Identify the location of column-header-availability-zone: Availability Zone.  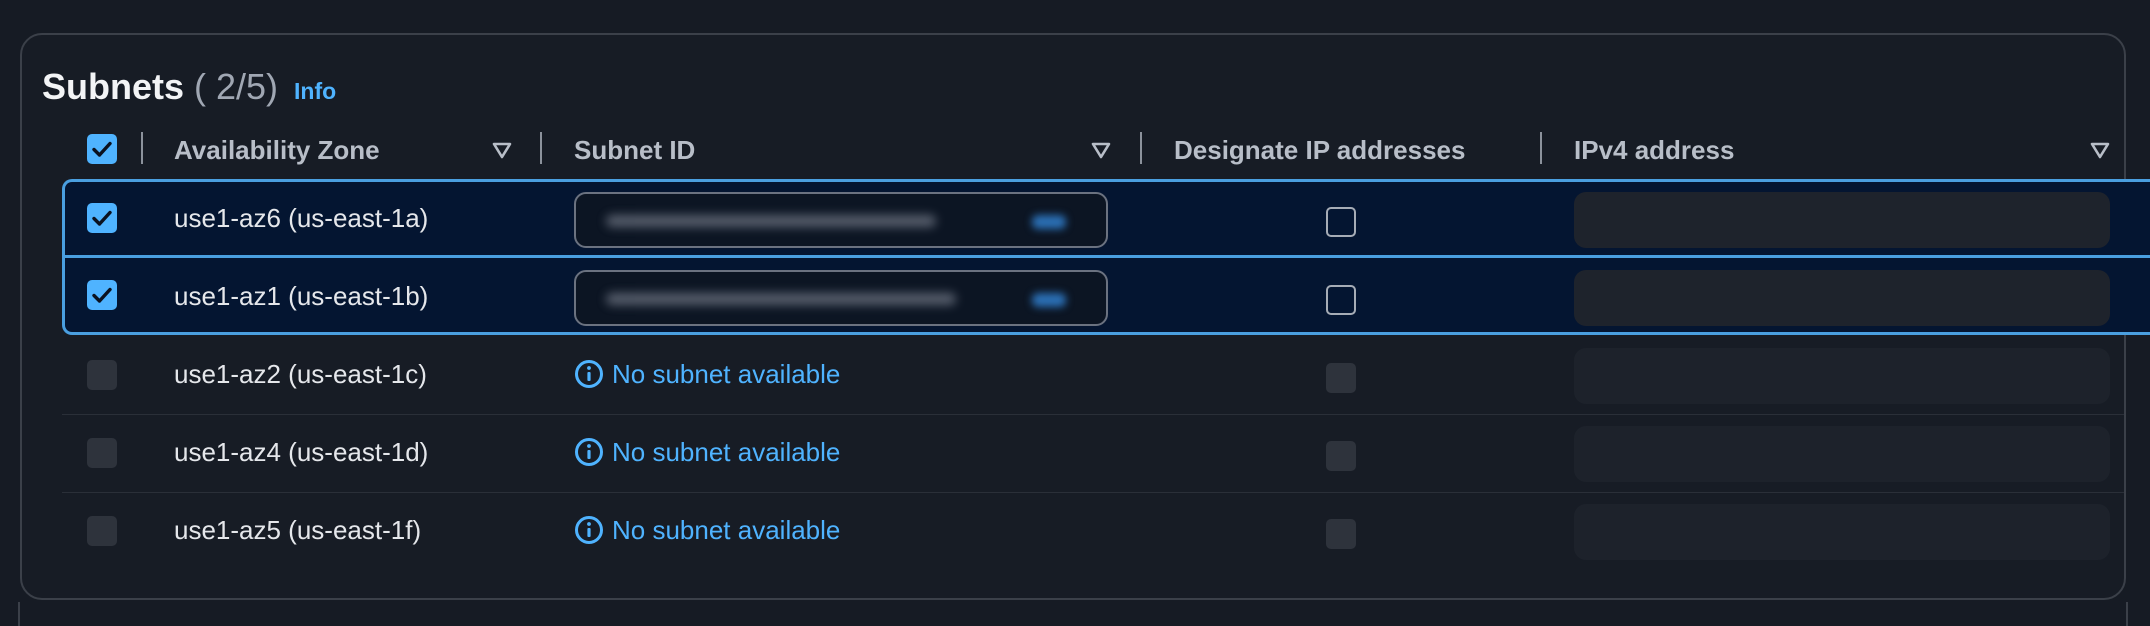
(277, 150).